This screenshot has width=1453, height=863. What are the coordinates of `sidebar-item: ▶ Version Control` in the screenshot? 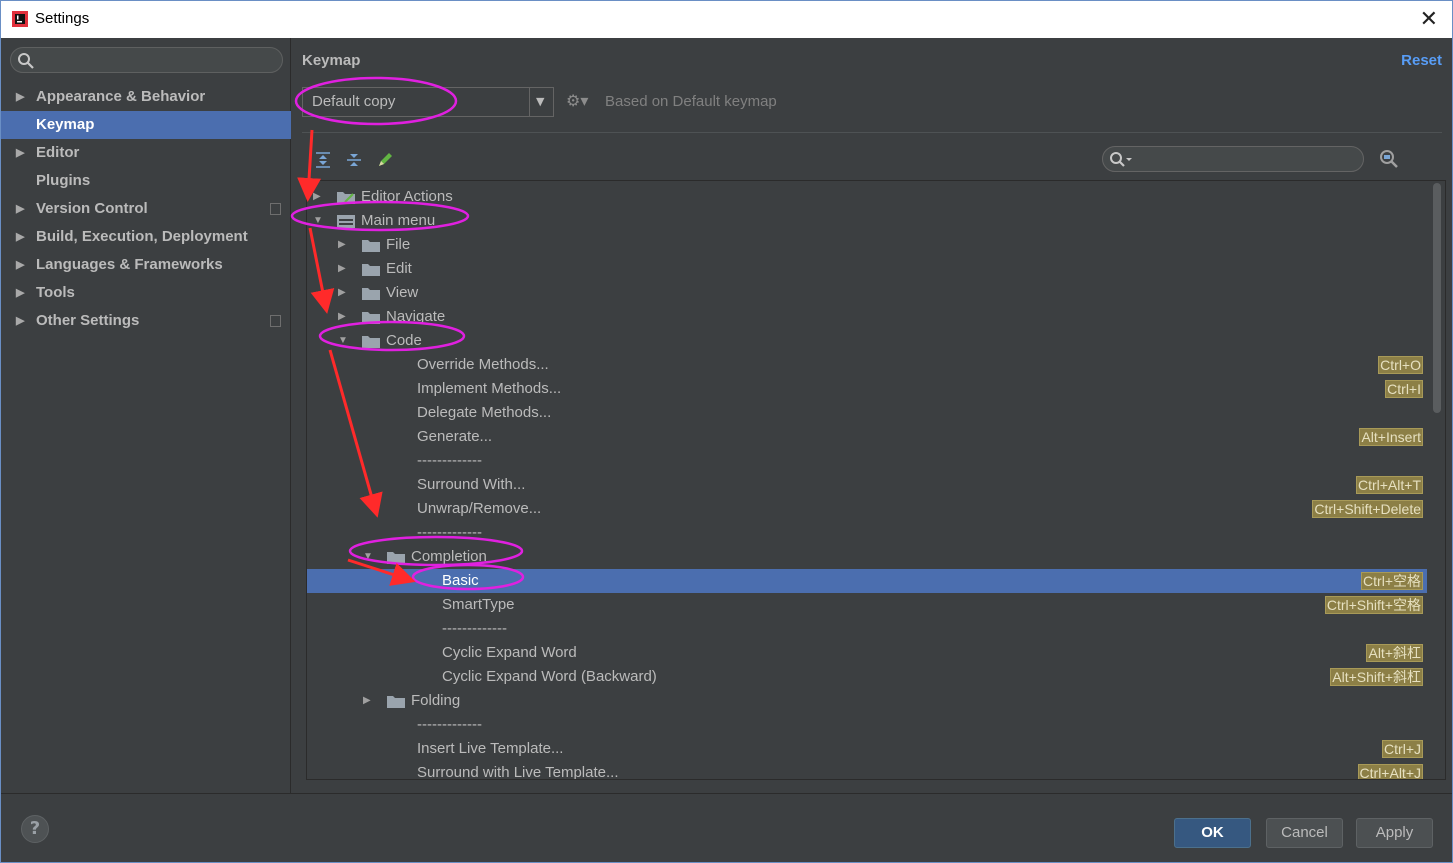 It's located at (146, 209).